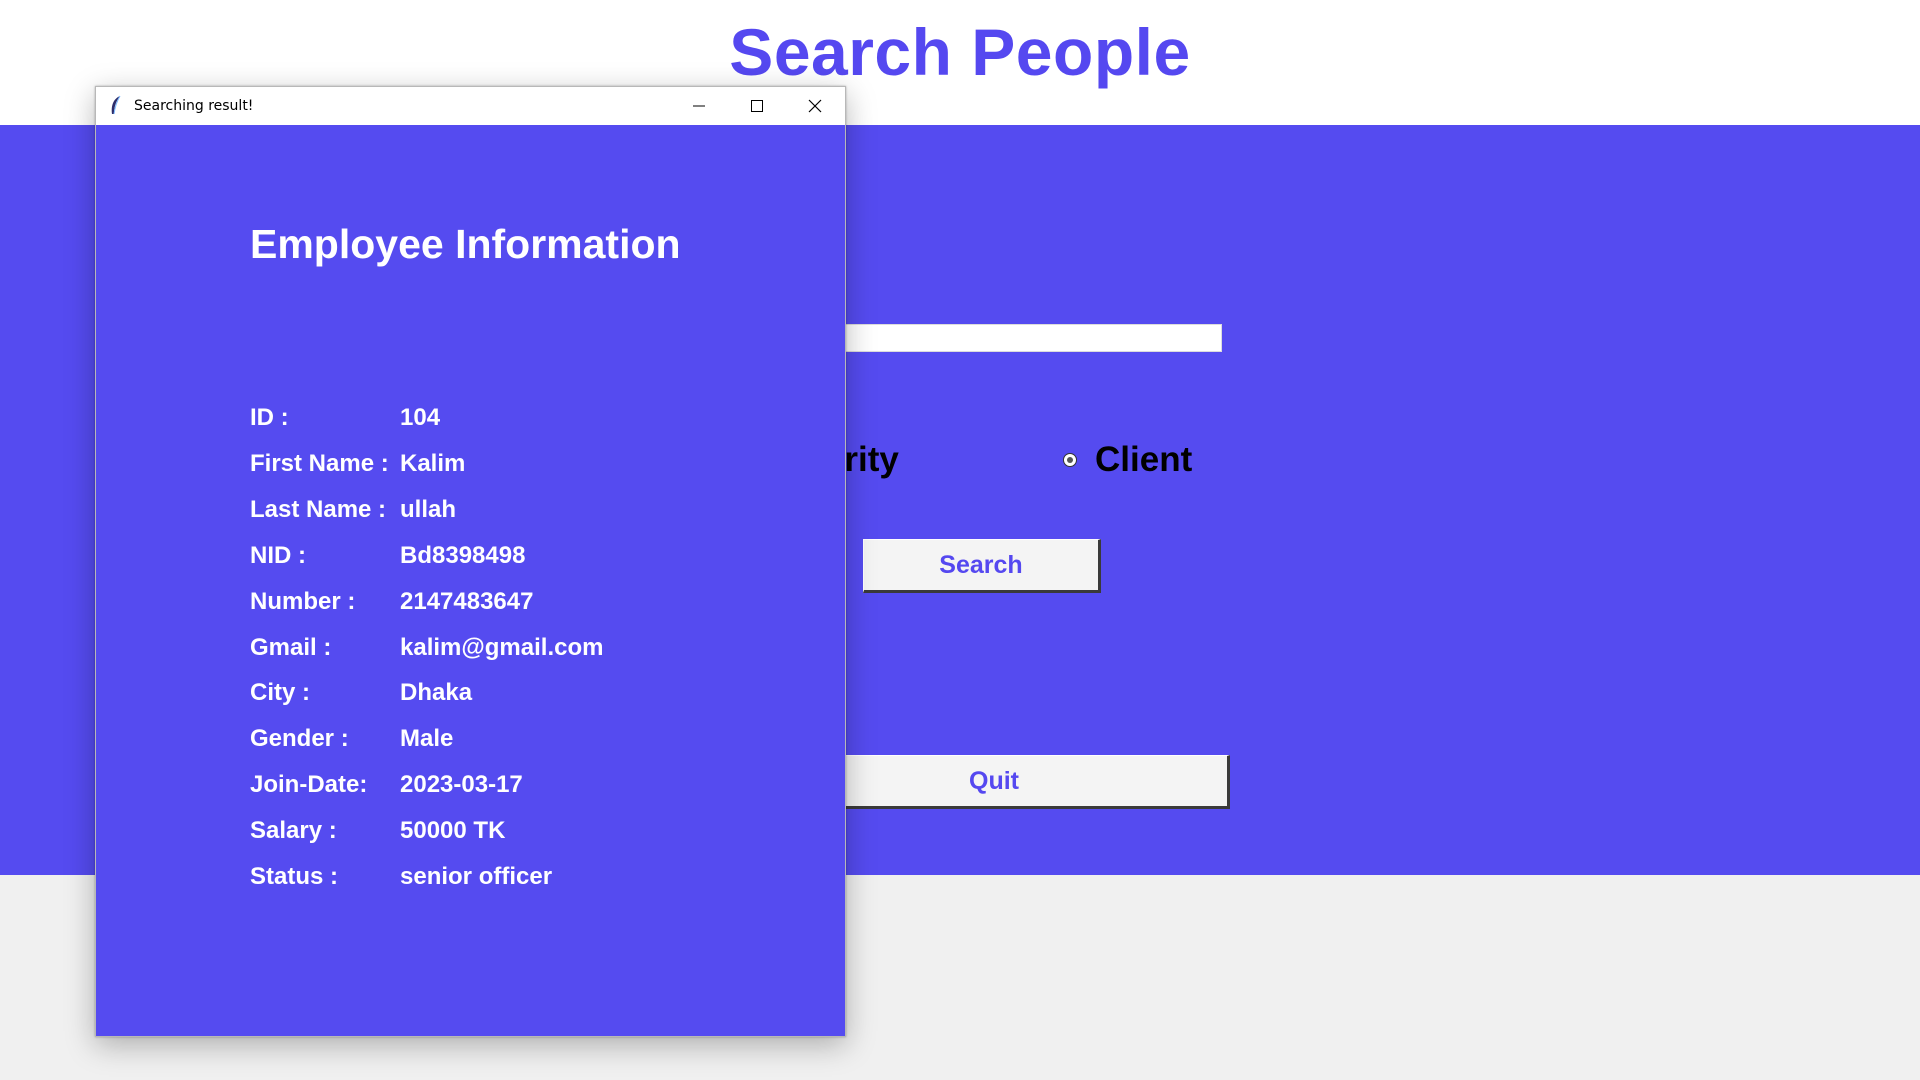 The image size is (1920, 1080). I want to click on info-label: Gender :, so click(299, 738).